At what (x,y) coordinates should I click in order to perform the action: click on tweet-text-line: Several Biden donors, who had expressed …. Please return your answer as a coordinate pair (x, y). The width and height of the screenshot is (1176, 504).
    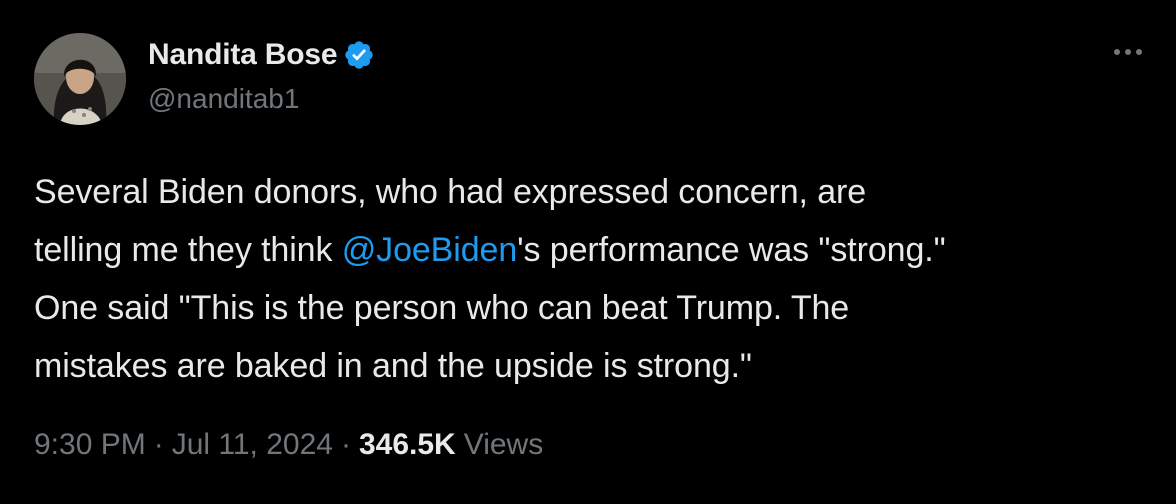
    Looking at the image, I should click on (589, 192).